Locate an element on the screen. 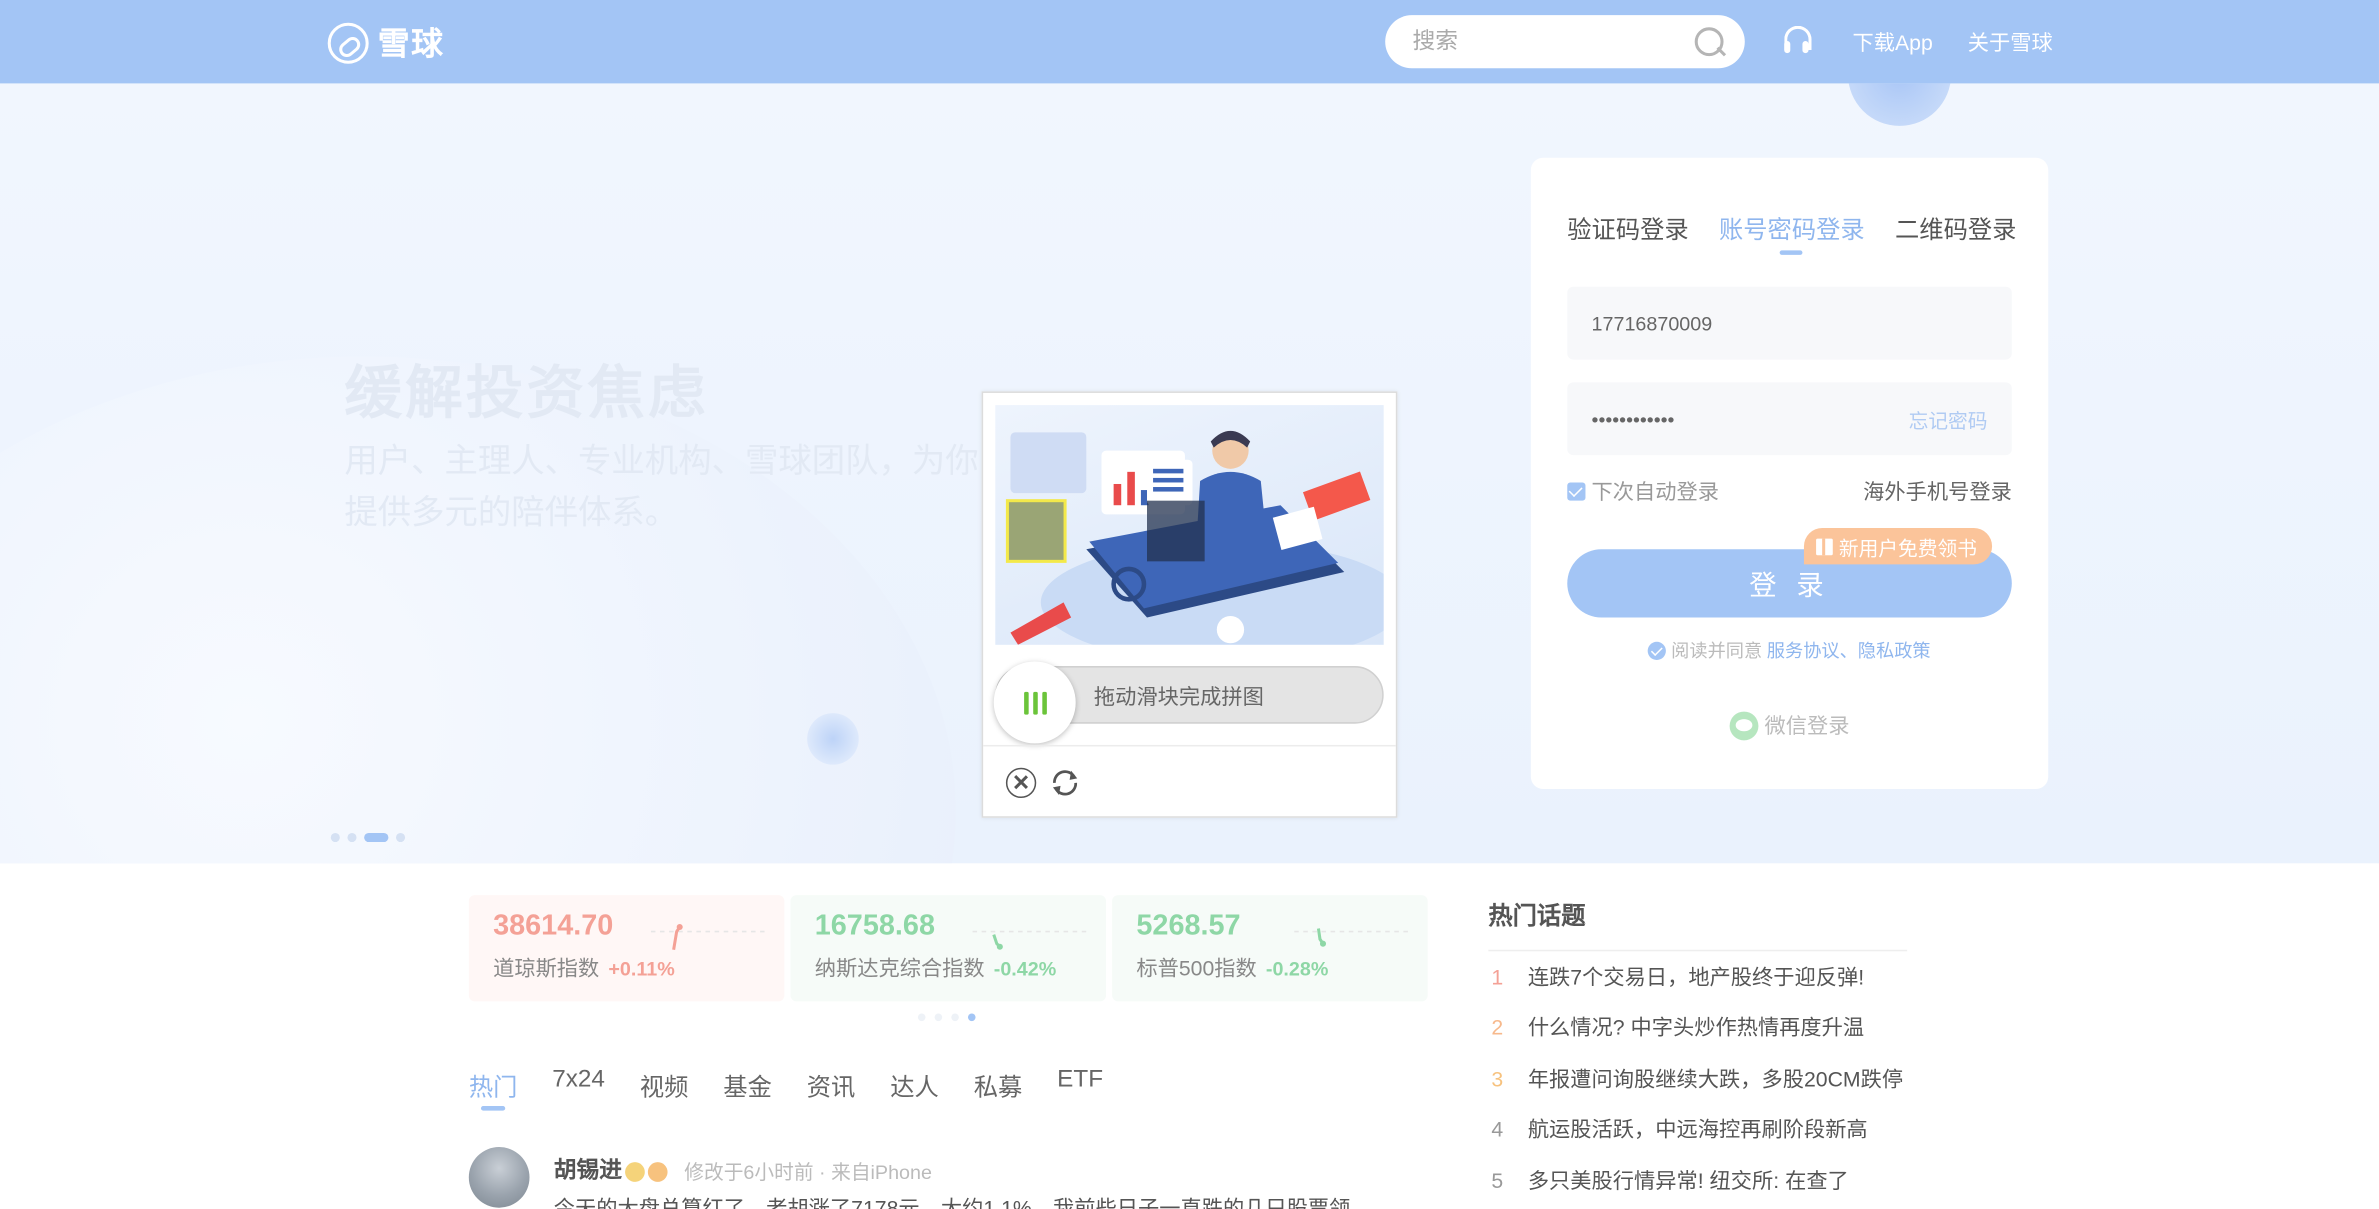 Image resolution: width=2379 pixels, height=1209 pixels. avatar is located at coordinates (499, 1177).